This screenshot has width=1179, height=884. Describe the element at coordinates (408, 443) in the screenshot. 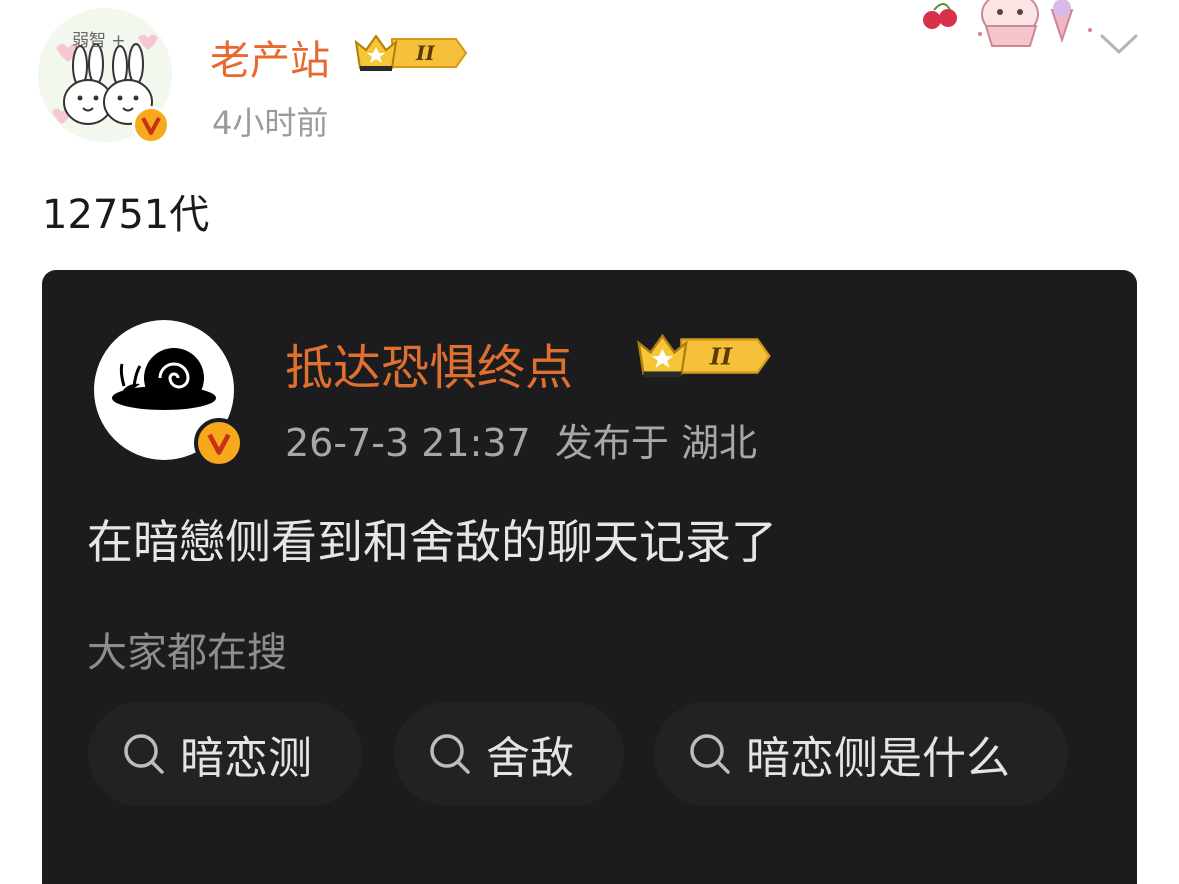

I see `quoted-post-date: 26-7-3 21:37` at that location.